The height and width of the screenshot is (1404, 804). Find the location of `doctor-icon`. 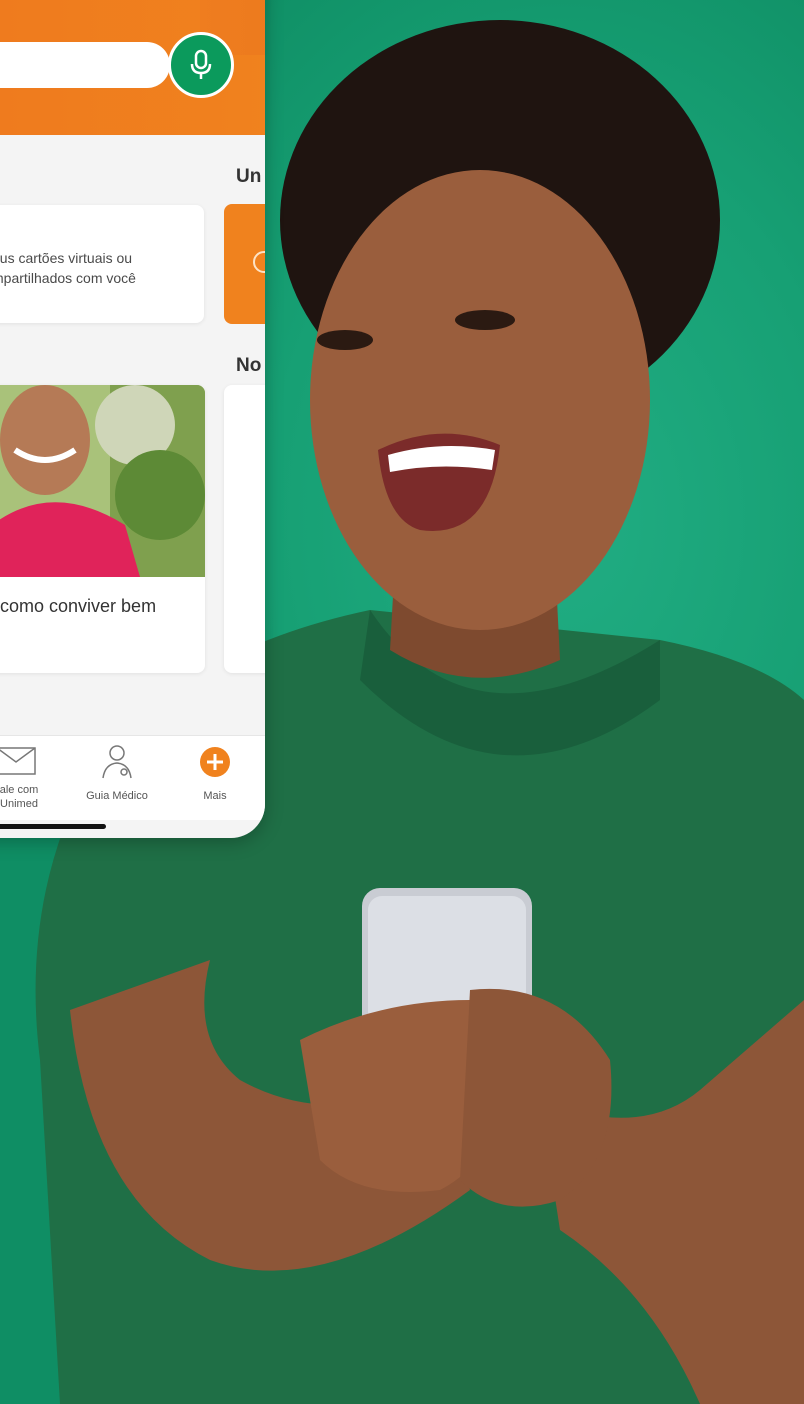

doctor-icon is located at coordinates (117, 762).